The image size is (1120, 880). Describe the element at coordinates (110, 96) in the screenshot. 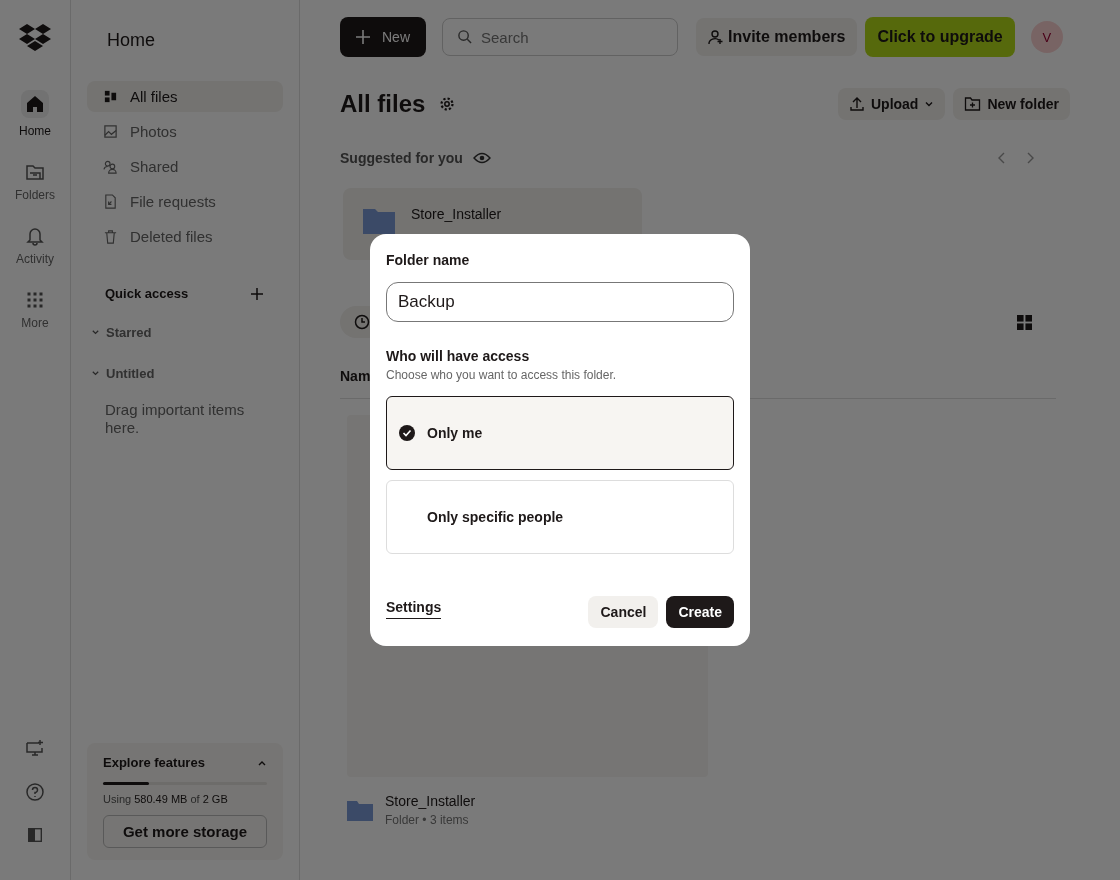

I see `files-icon` at that location.